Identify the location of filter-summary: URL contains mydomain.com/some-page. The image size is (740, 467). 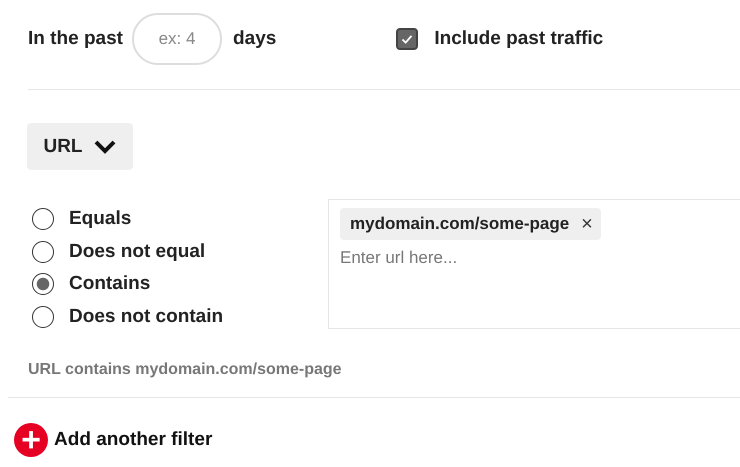
(185, 370).